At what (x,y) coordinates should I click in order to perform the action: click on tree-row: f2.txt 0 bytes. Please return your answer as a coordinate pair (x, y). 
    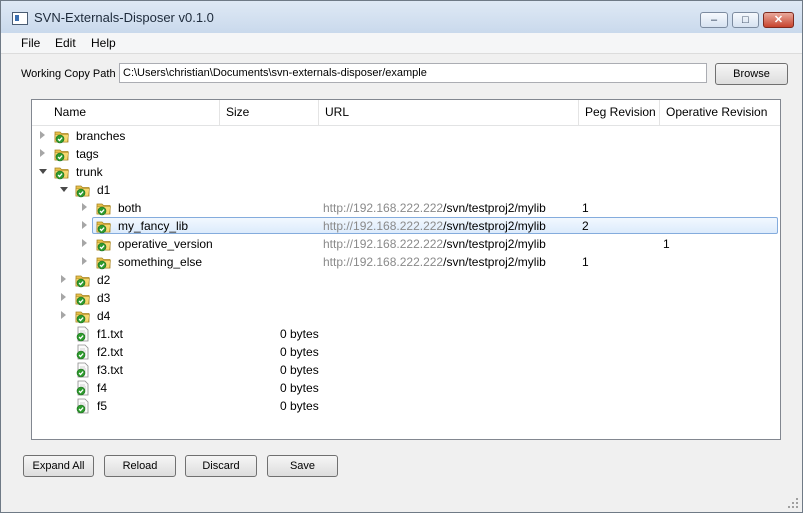
    Looking at the image, I should click on (405, 352).